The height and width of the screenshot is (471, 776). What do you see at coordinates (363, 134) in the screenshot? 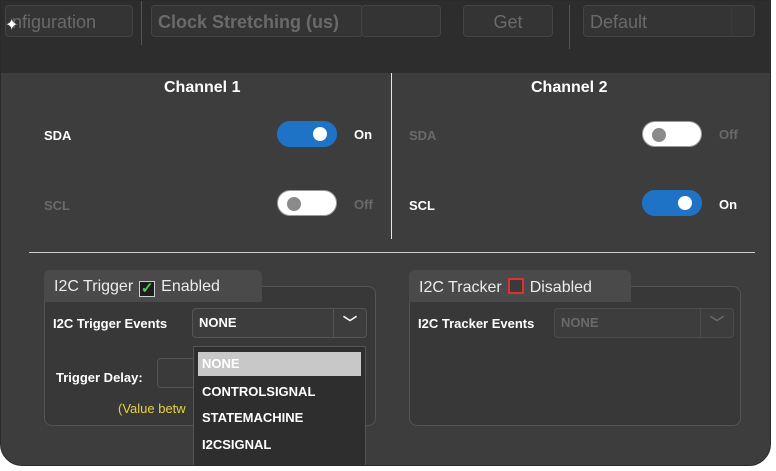
I see `channel1-sda-state: On` at bounding box center [363, 134].